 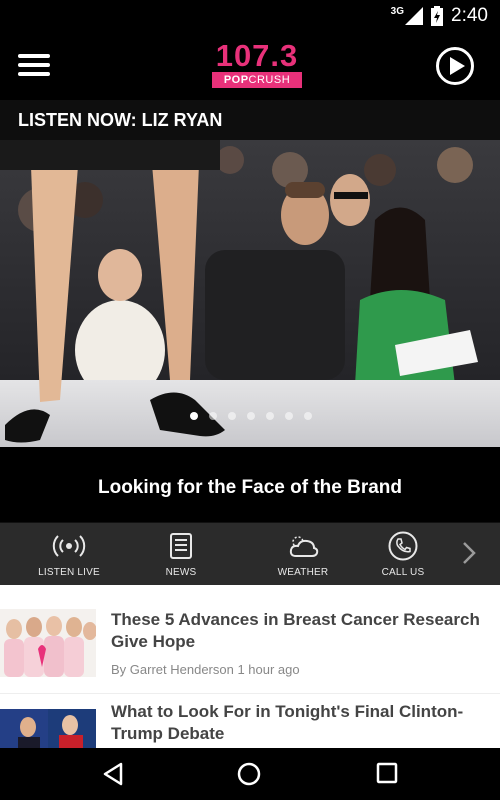 I want to click on quick-nav-bar: LISTEN LIVE NEWS WEATHER CALL US, so click(x=250, y=553).